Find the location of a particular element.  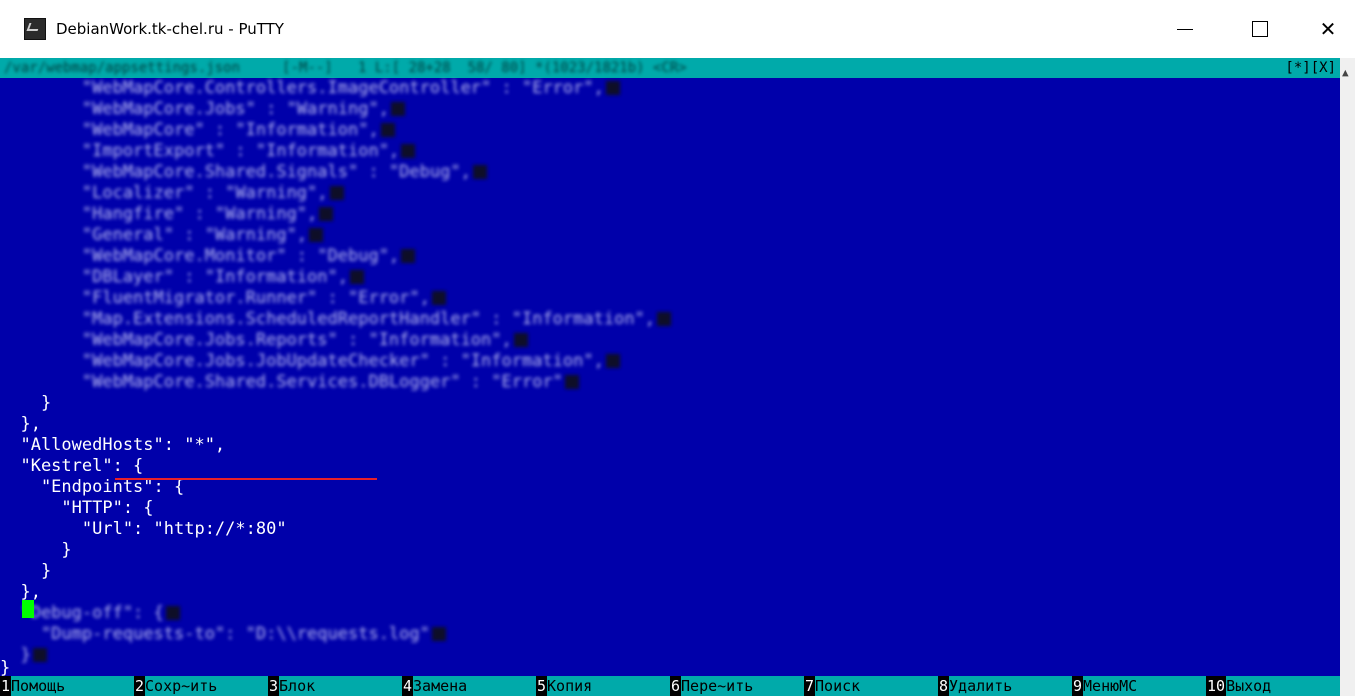

fkey-help: 1 Помощь is located at coordinates (67, 686).